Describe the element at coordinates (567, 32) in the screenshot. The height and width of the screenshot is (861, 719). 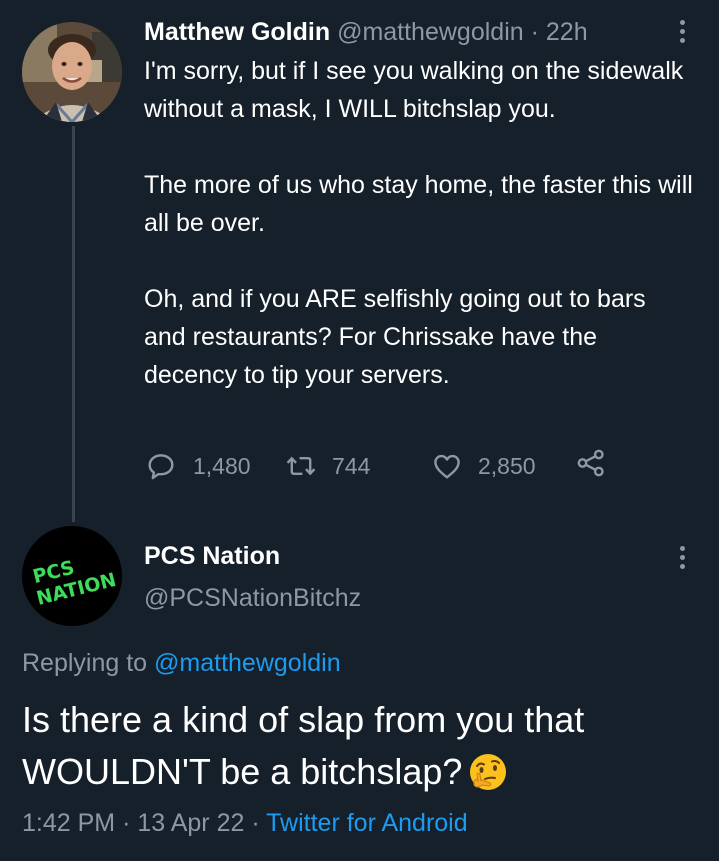
I see `tweet-timestamp: 22h` at that location.